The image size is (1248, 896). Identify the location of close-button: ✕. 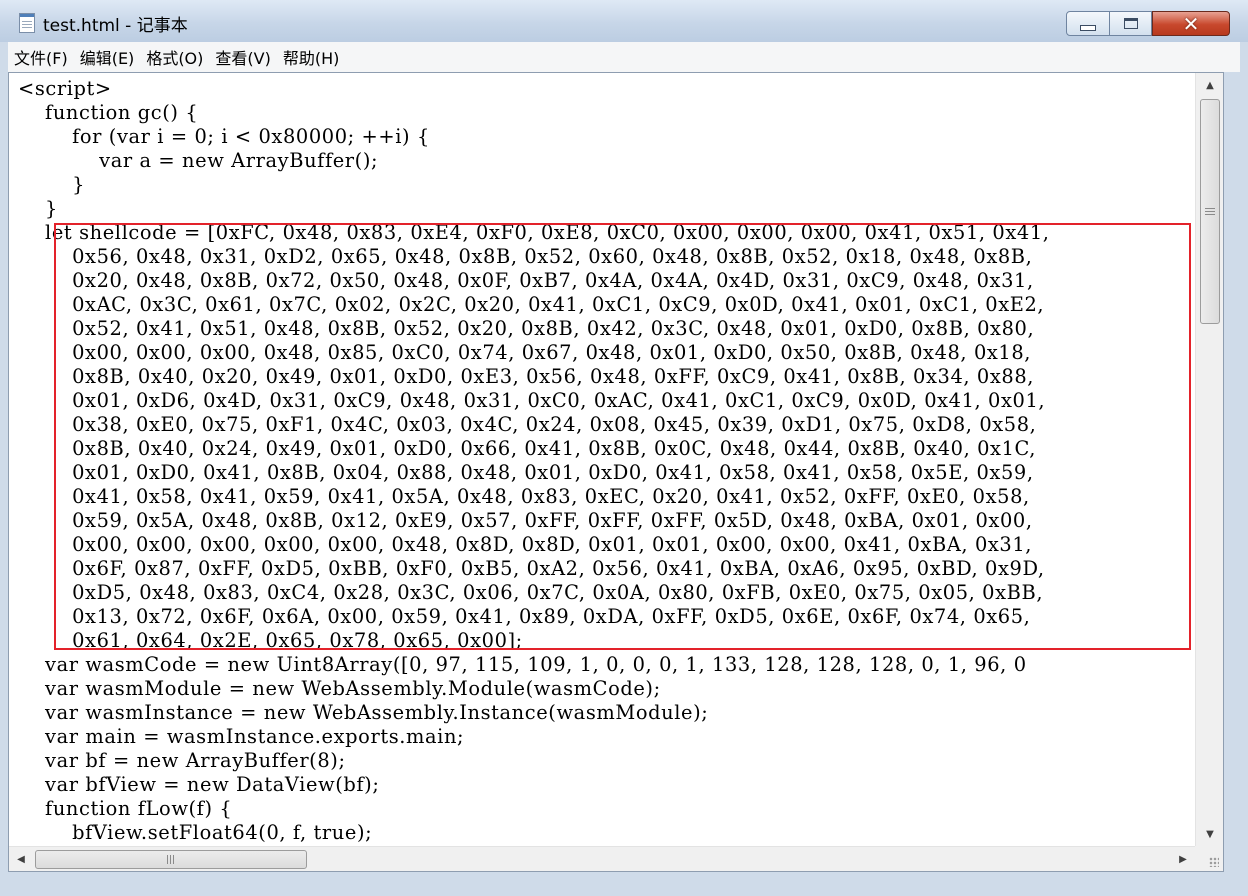
(1191, 23).